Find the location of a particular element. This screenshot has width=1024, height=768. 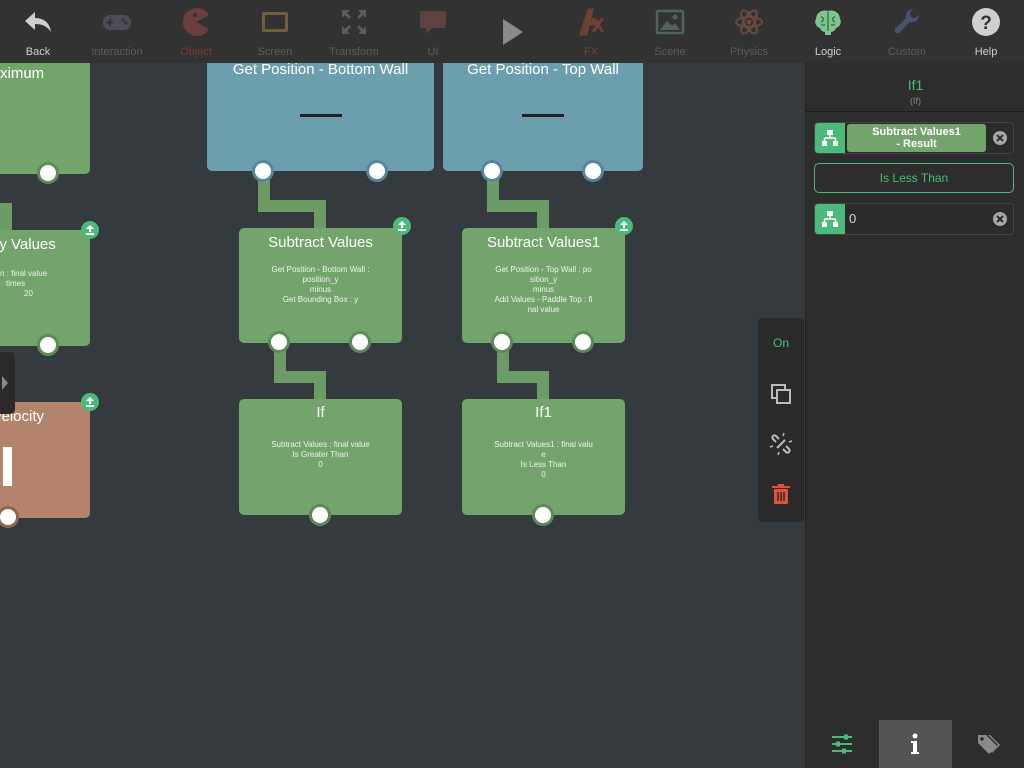

node-title: Subtract Values1 is located at coordinates (543, 242).